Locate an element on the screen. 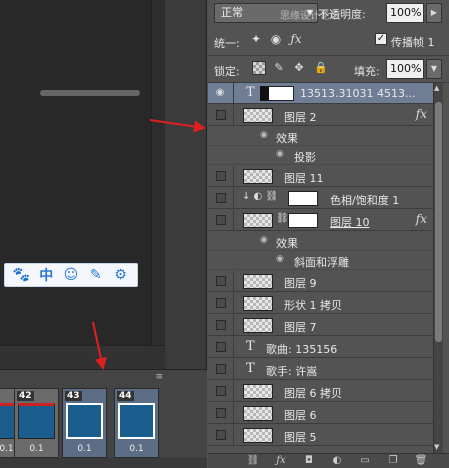 The image size is (449, 468). effect-row: ◉ 投影 is located at coordinates (320, 155).